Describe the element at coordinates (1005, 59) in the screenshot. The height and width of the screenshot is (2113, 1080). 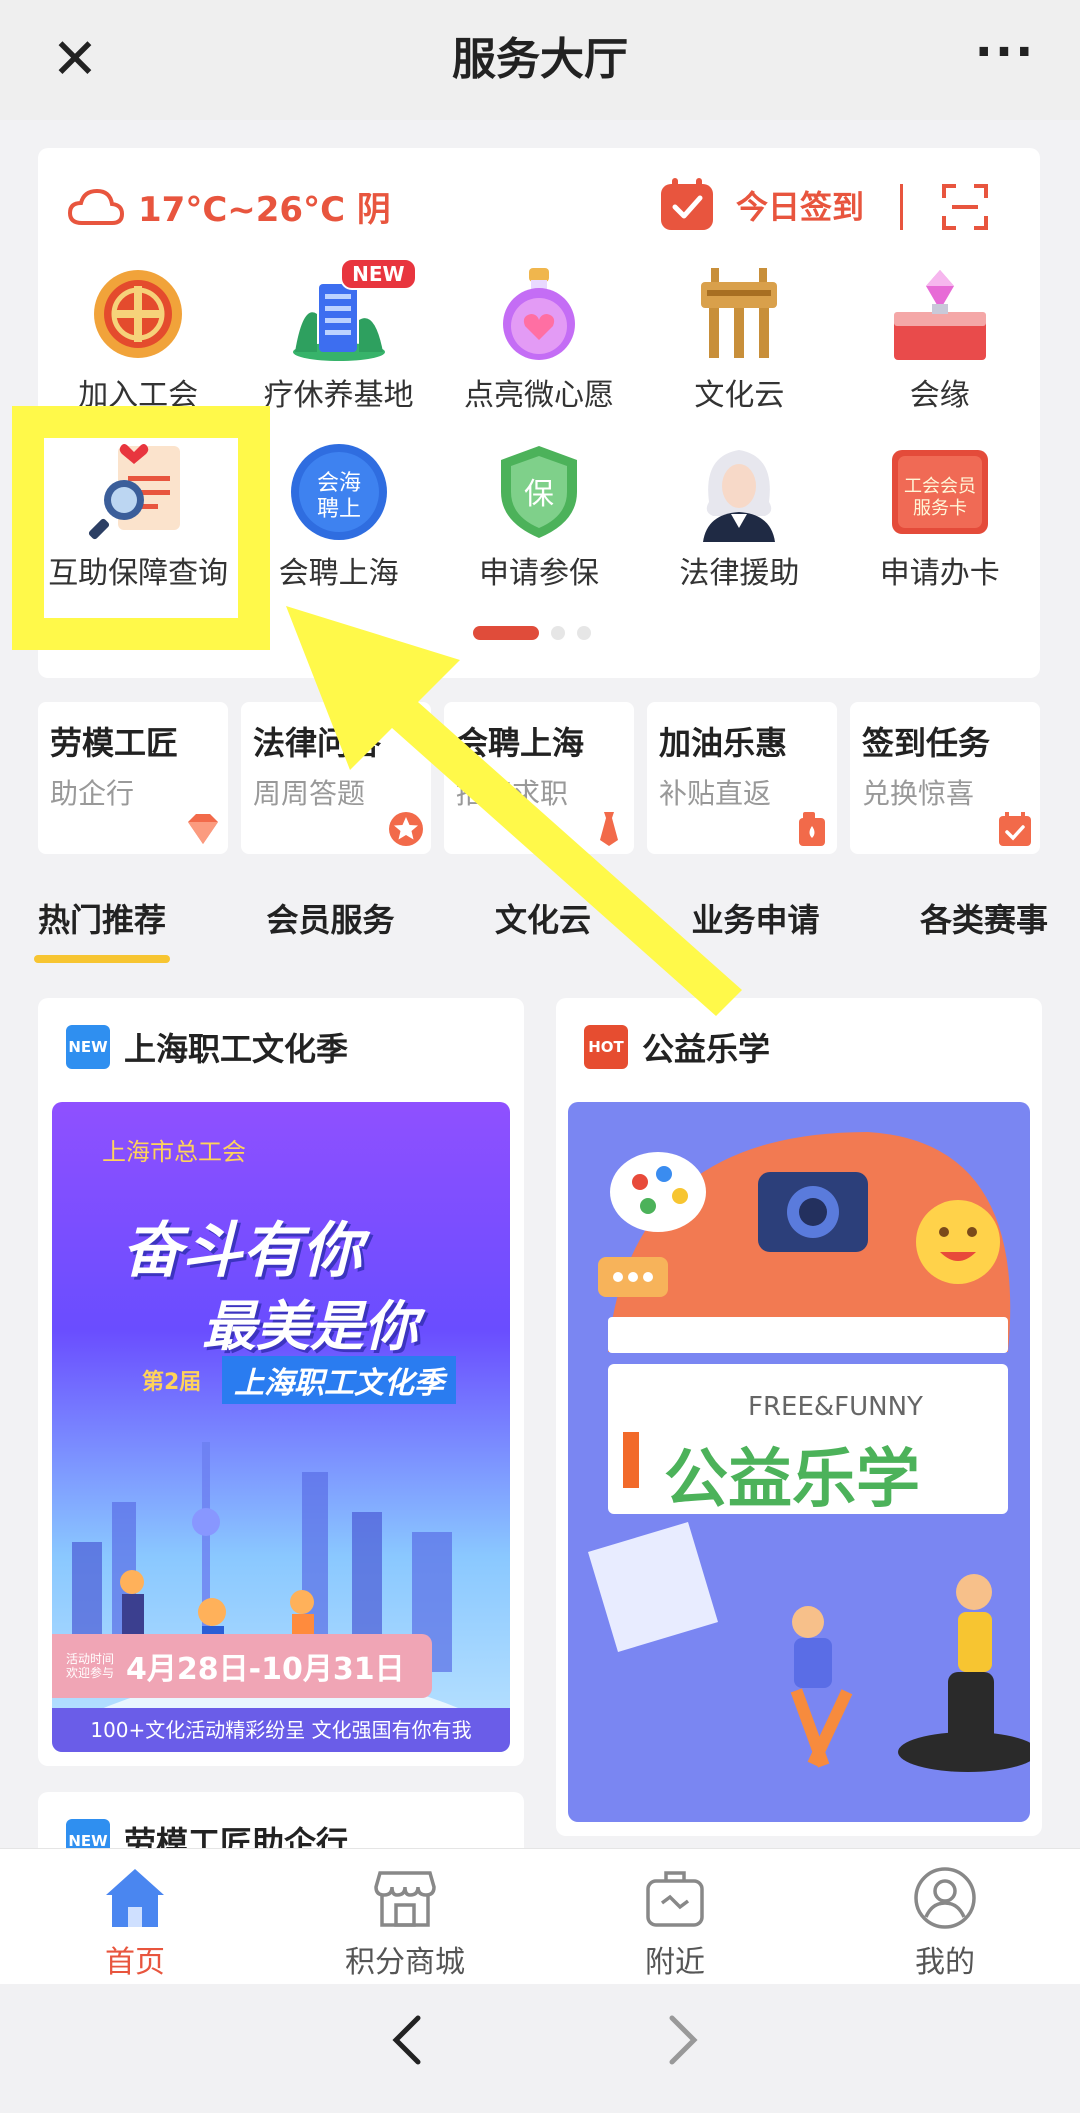
I see `more-icon: ···` at that location.